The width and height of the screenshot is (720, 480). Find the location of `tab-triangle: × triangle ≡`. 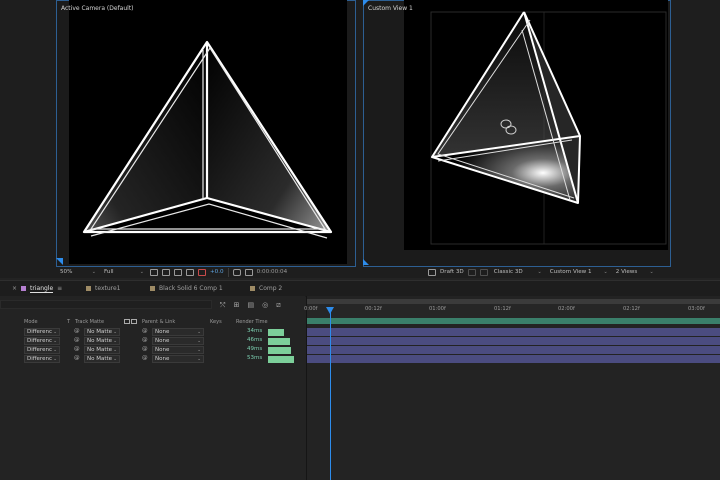

tab-triangle: × triangle ≡ is located at coordinates (37, 288).